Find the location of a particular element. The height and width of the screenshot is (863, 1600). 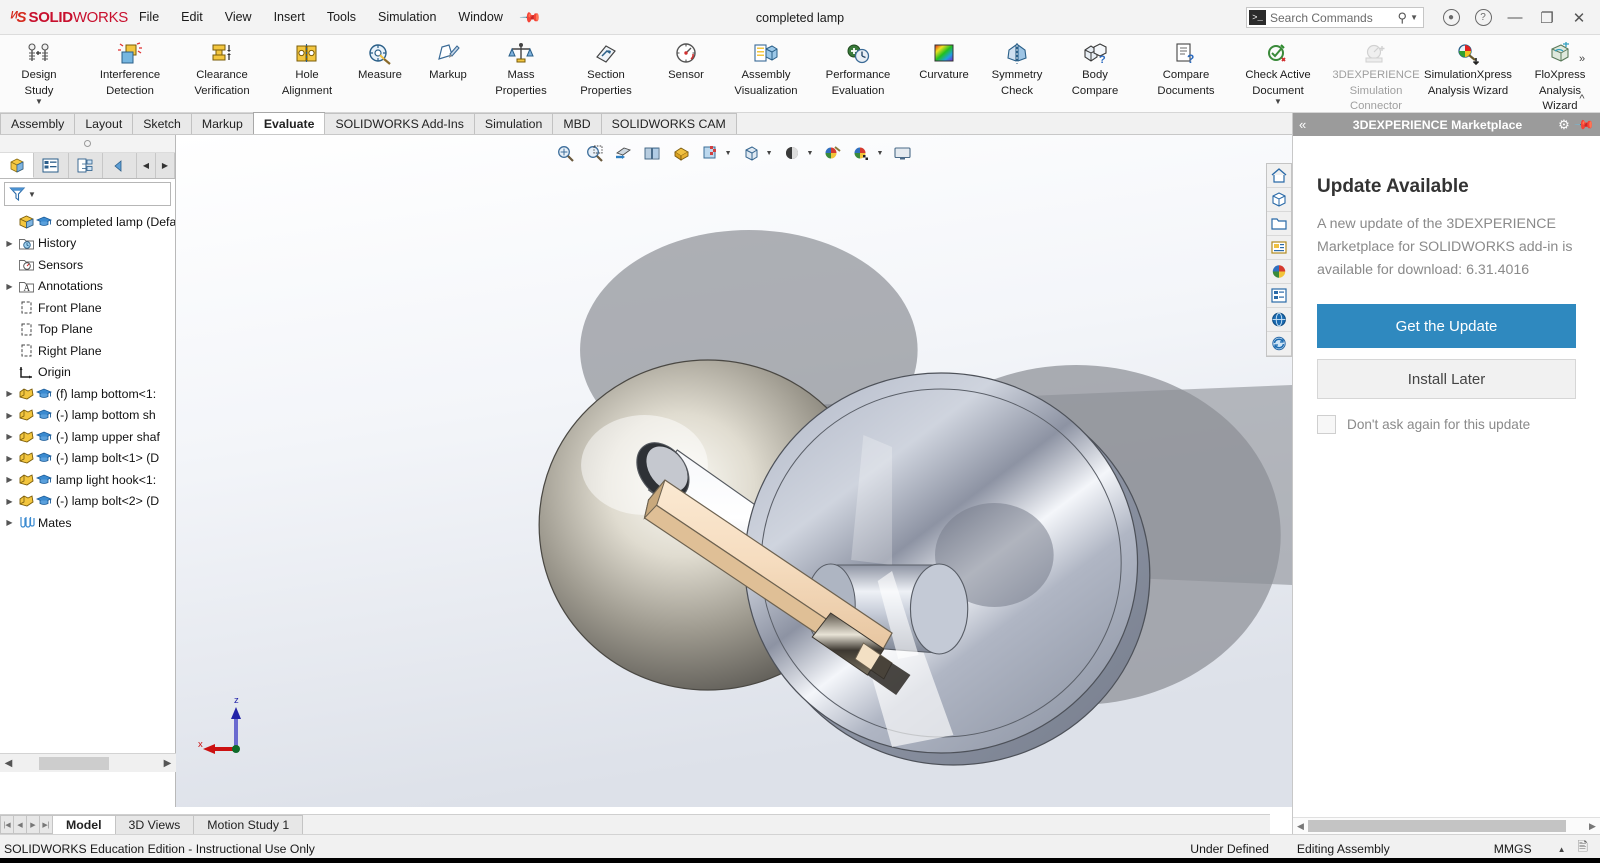

tab-nav-2: ▶ is located at coordinates (33, 824).